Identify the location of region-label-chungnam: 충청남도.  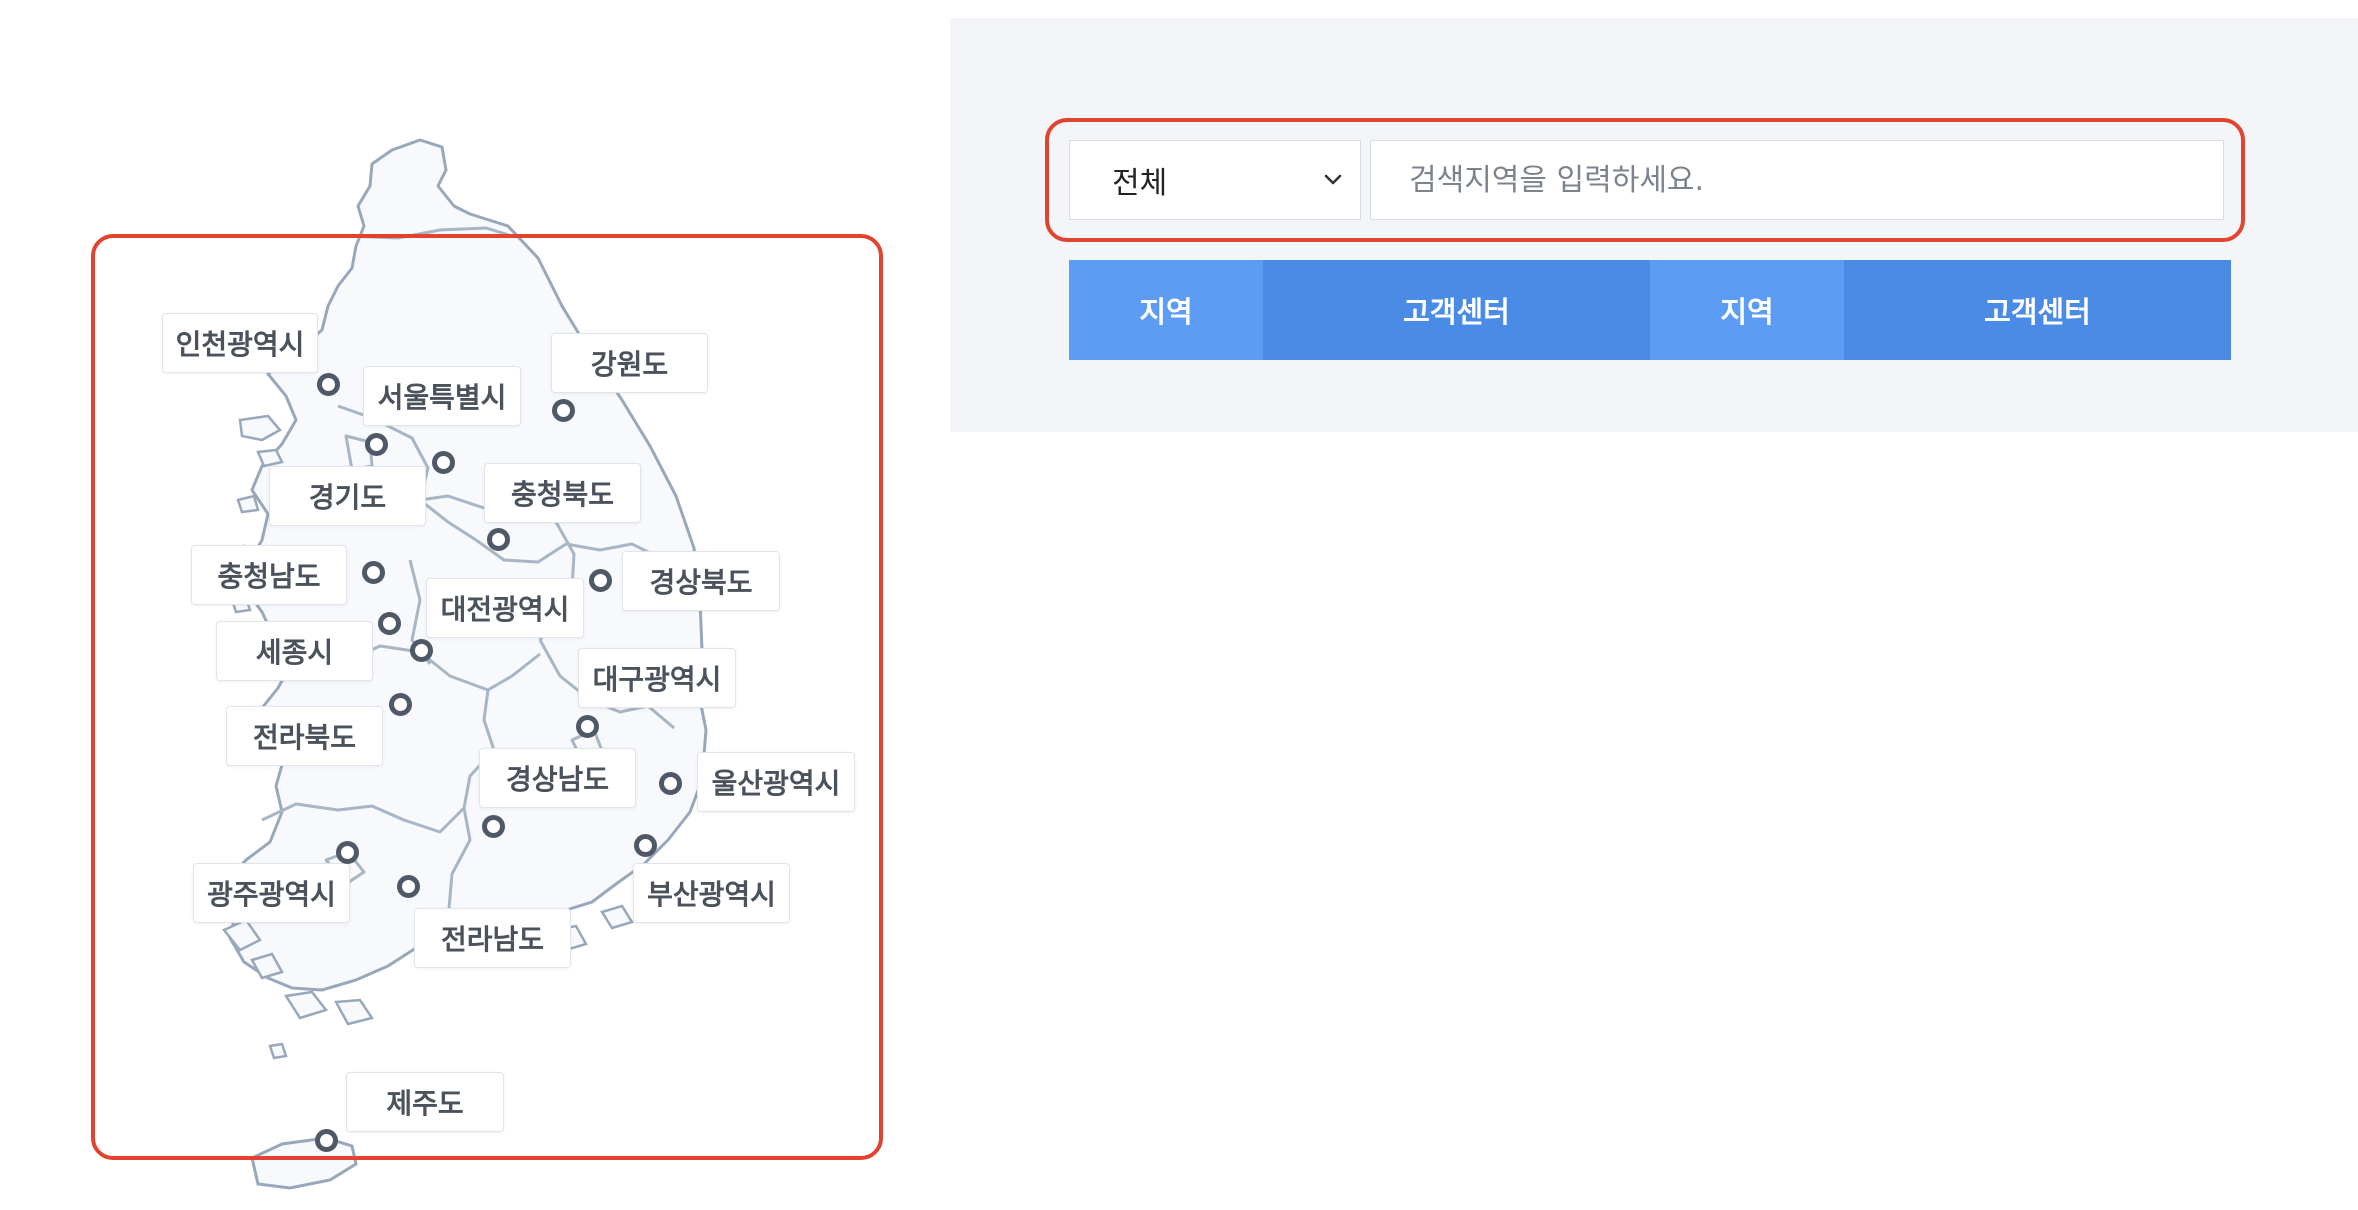
(269, 575).